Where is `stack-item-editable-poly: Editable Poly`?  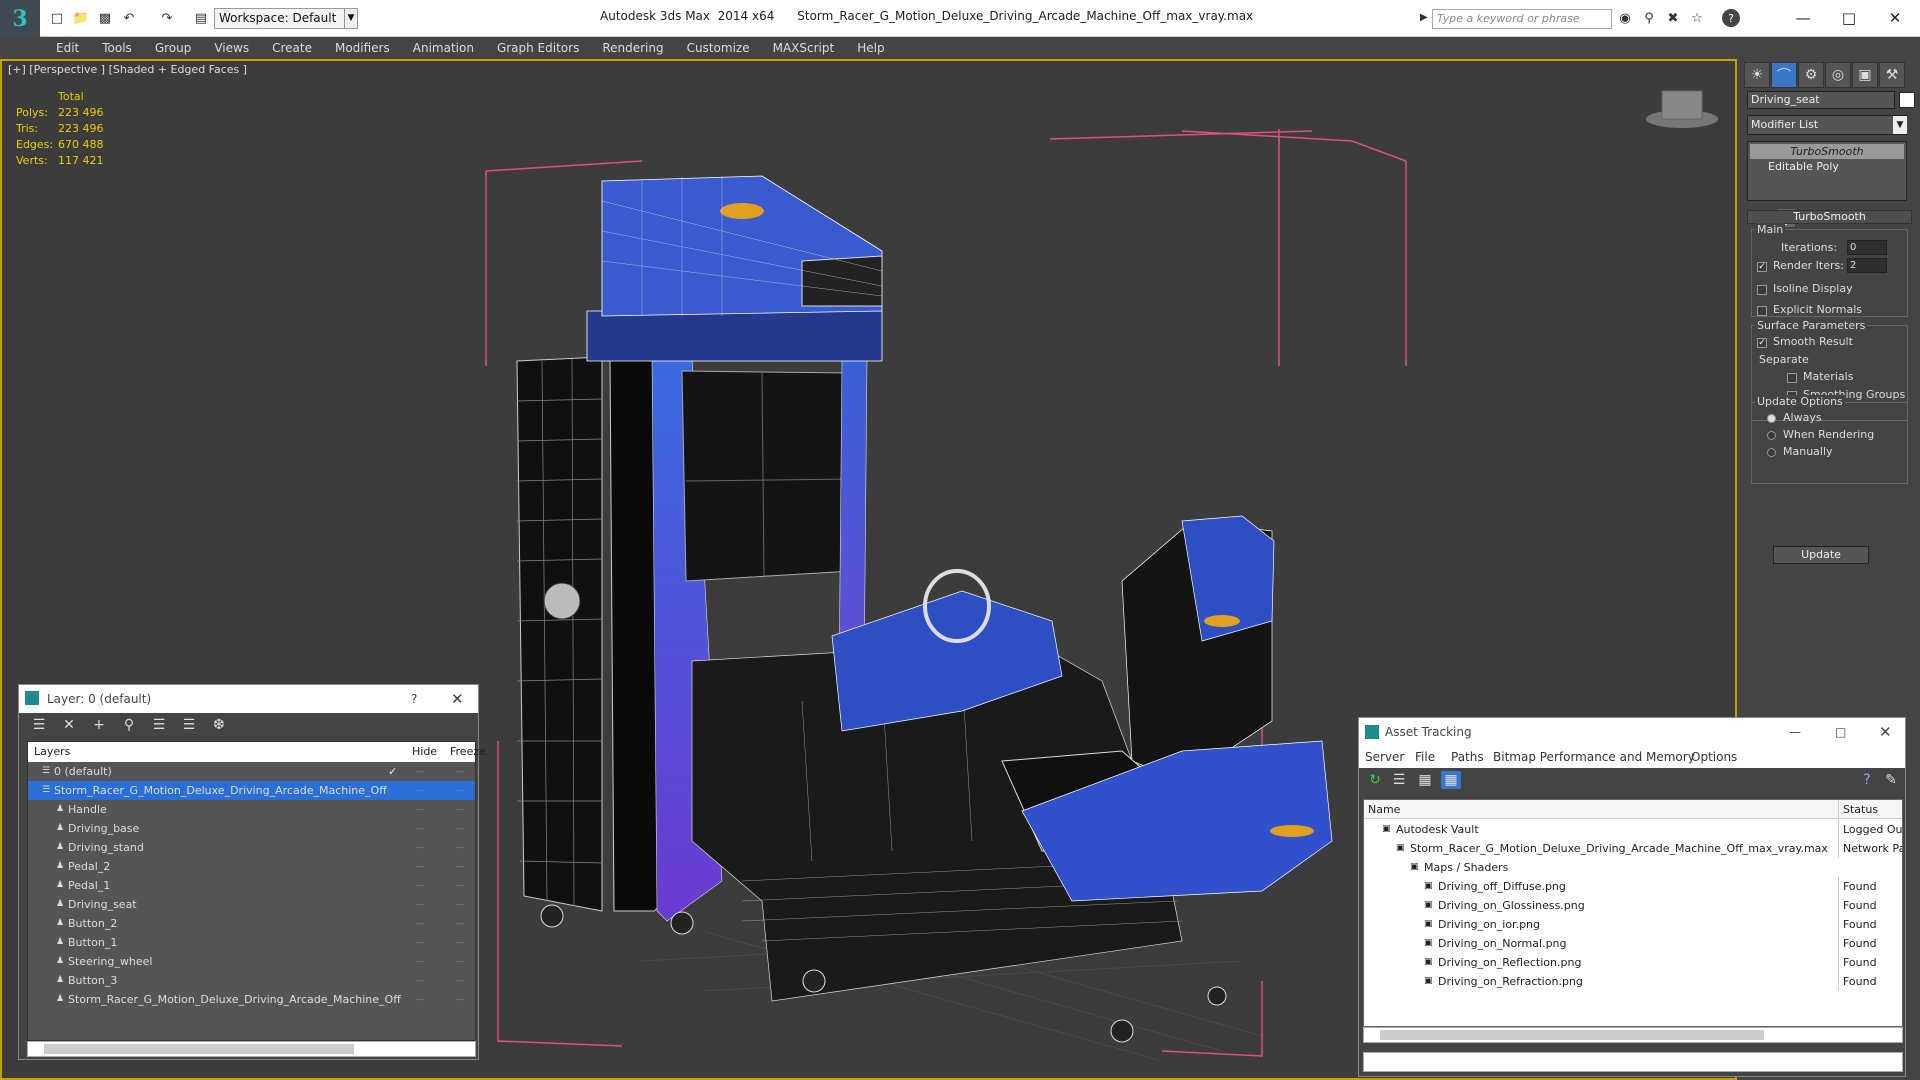 stack-item-editable-poly: Editable Poly is located at coordinates (1827, 166).